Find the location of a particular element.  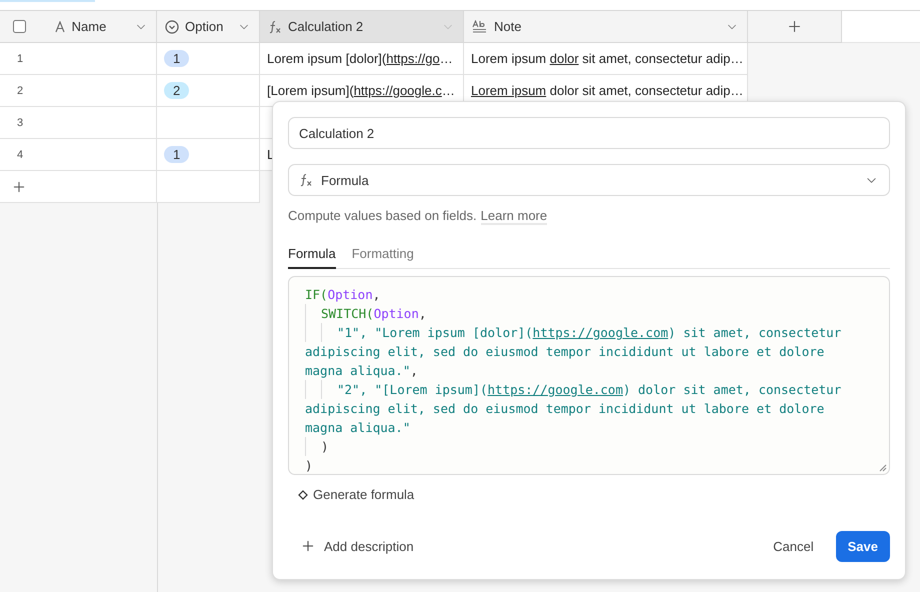

code-line: "1", "Lorem ipsum [dolor](https://google.com) sit amet, consectetur is located at coordinates (589, 332).